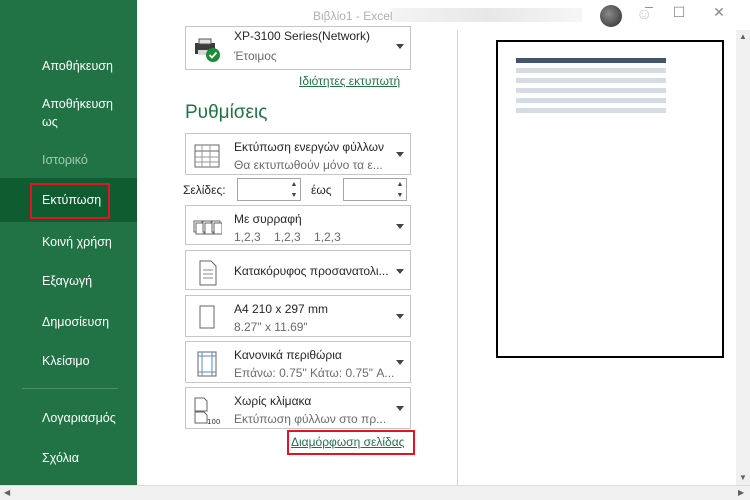 This screenshot has height=500, width=750. I want to click on paper-size-label: A4 210 x 297 mm, so click(281, 309).